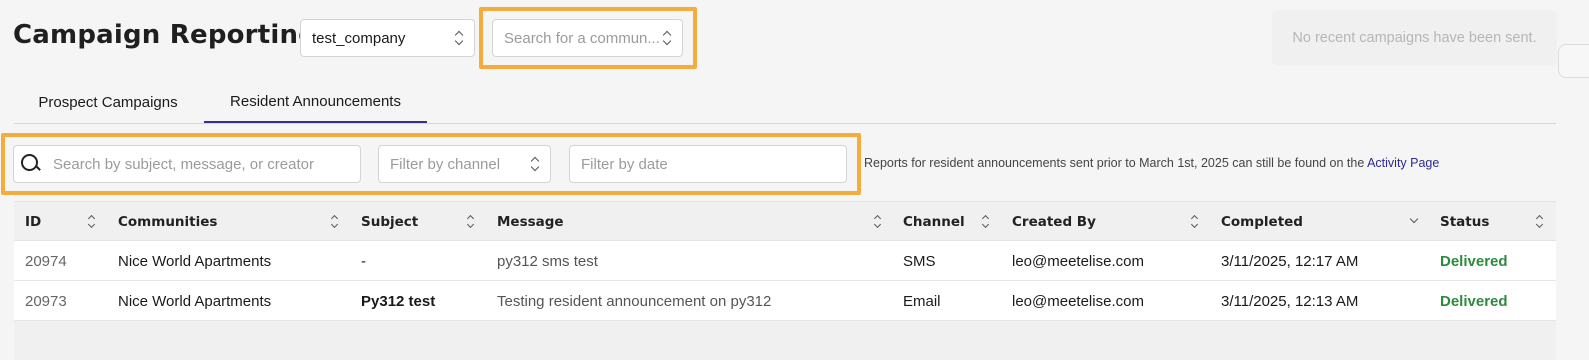 The image size is (1589, 360). Describe the element at coordinates (1414, 220) in the screenshot. I see `sort-descending-icon` at that location.